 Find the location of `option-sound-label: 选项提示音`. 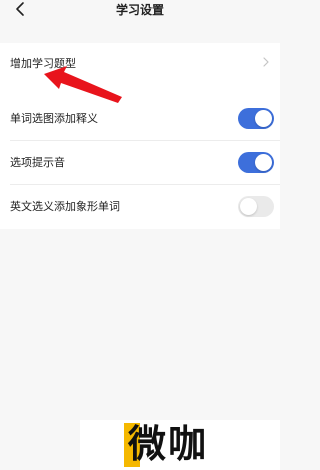

option-sound-label: 选项提示音 is located at coordinates (37, 162).